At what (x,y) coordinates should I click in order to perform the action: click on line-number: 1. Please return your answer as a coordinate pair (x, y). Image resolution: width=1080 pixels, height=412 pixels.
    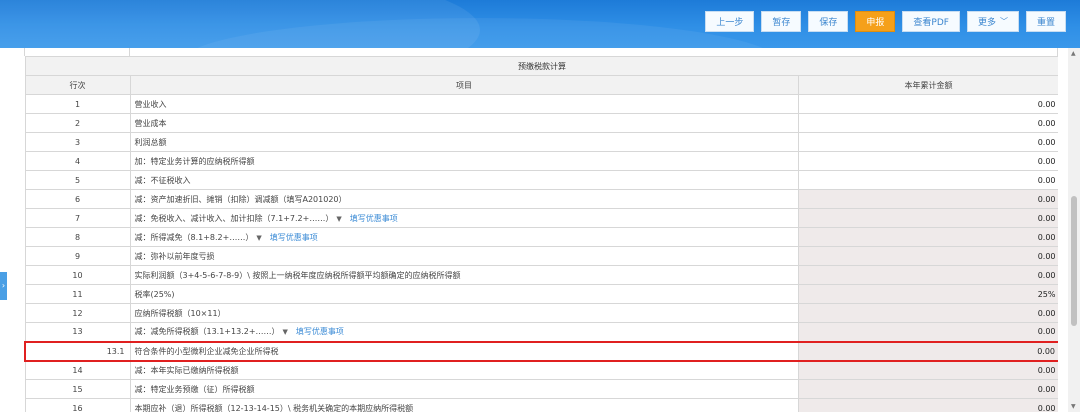
    Looking at the image, I should click on (77, 104).